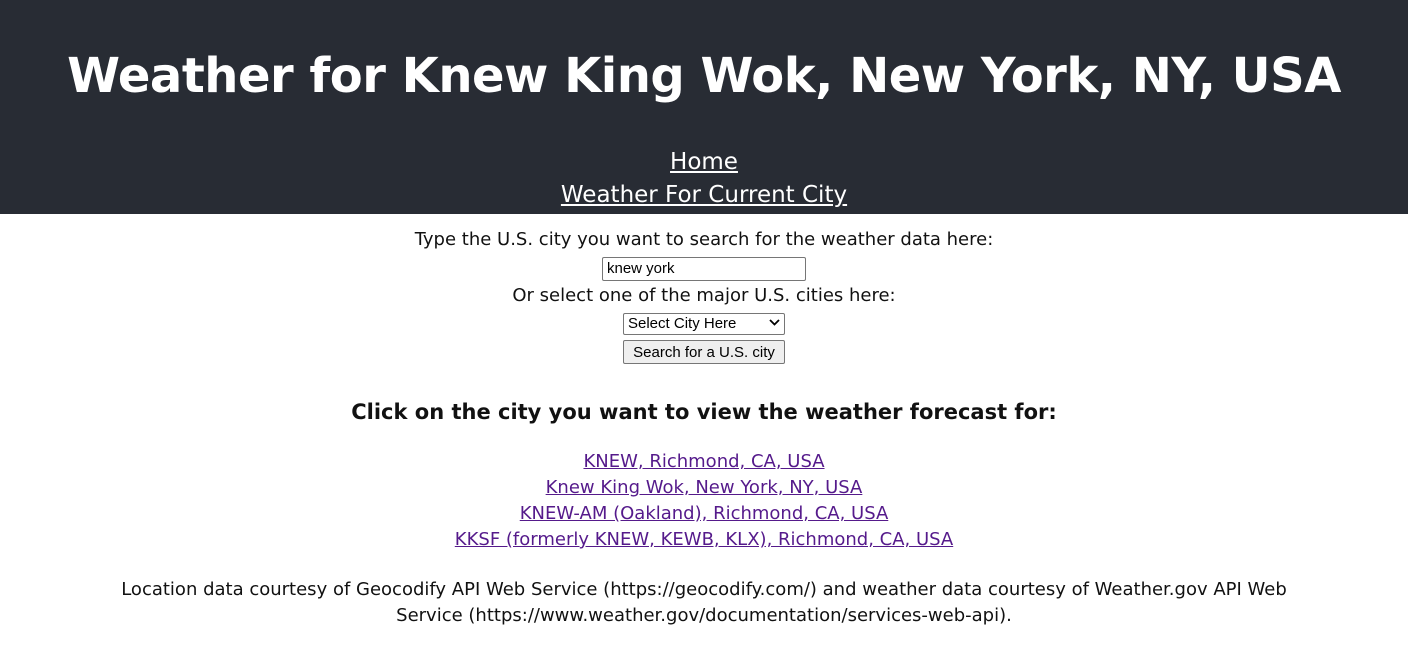 Image resolution: width=1408 pixels, height=664 pixels. I want to click on city-select: Select City Here, so click(704, 324).